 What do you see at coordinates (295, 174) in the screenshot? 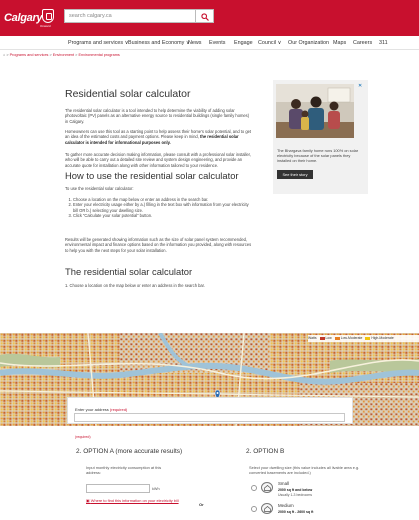
I see `see-their-story-button: See their story` at bounding box center [295, 174].